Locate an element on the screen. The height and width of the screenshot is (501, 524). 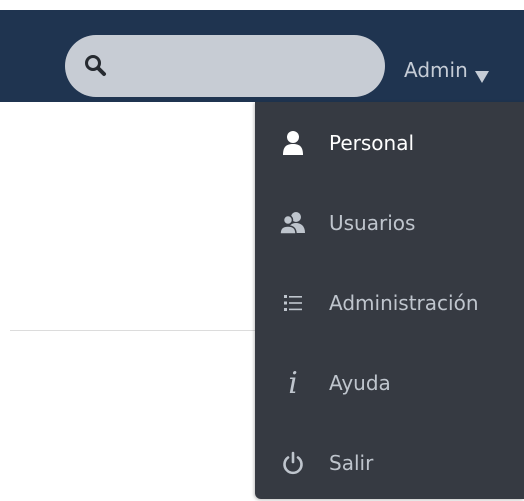
users-icon is located at coordinates (293, 223).